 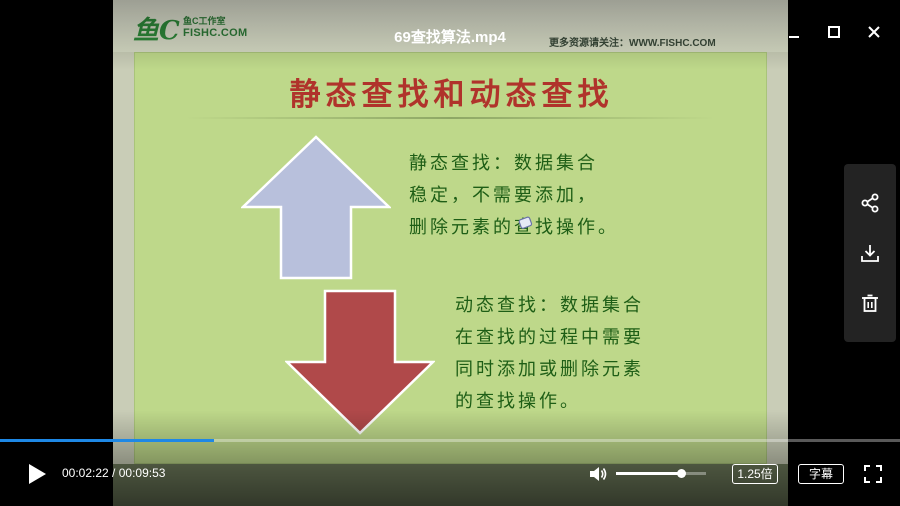 I want to click on static-line: 静态查找：数据集合, so click(x=503, y=163).